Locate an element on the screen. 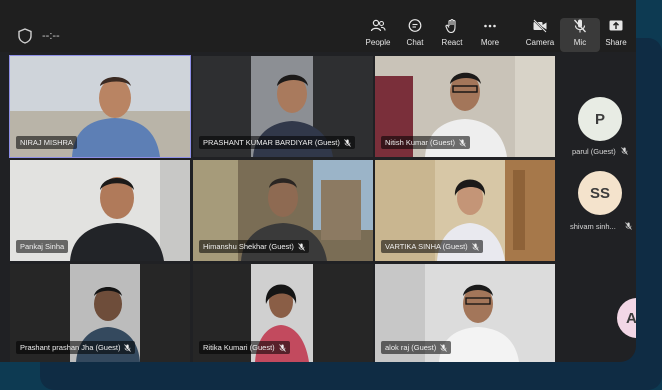  participant-avatar-shivam: SS is located at coordinates (600, 193).